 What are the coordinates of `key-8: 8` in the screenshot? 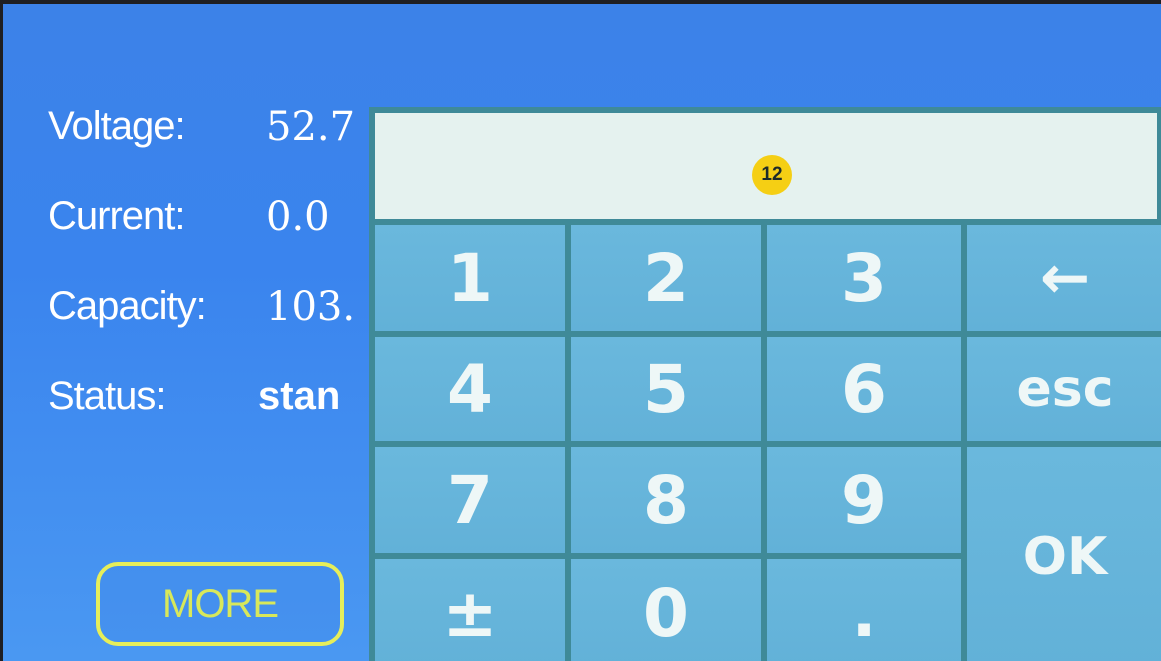 It's located at (666, 500).